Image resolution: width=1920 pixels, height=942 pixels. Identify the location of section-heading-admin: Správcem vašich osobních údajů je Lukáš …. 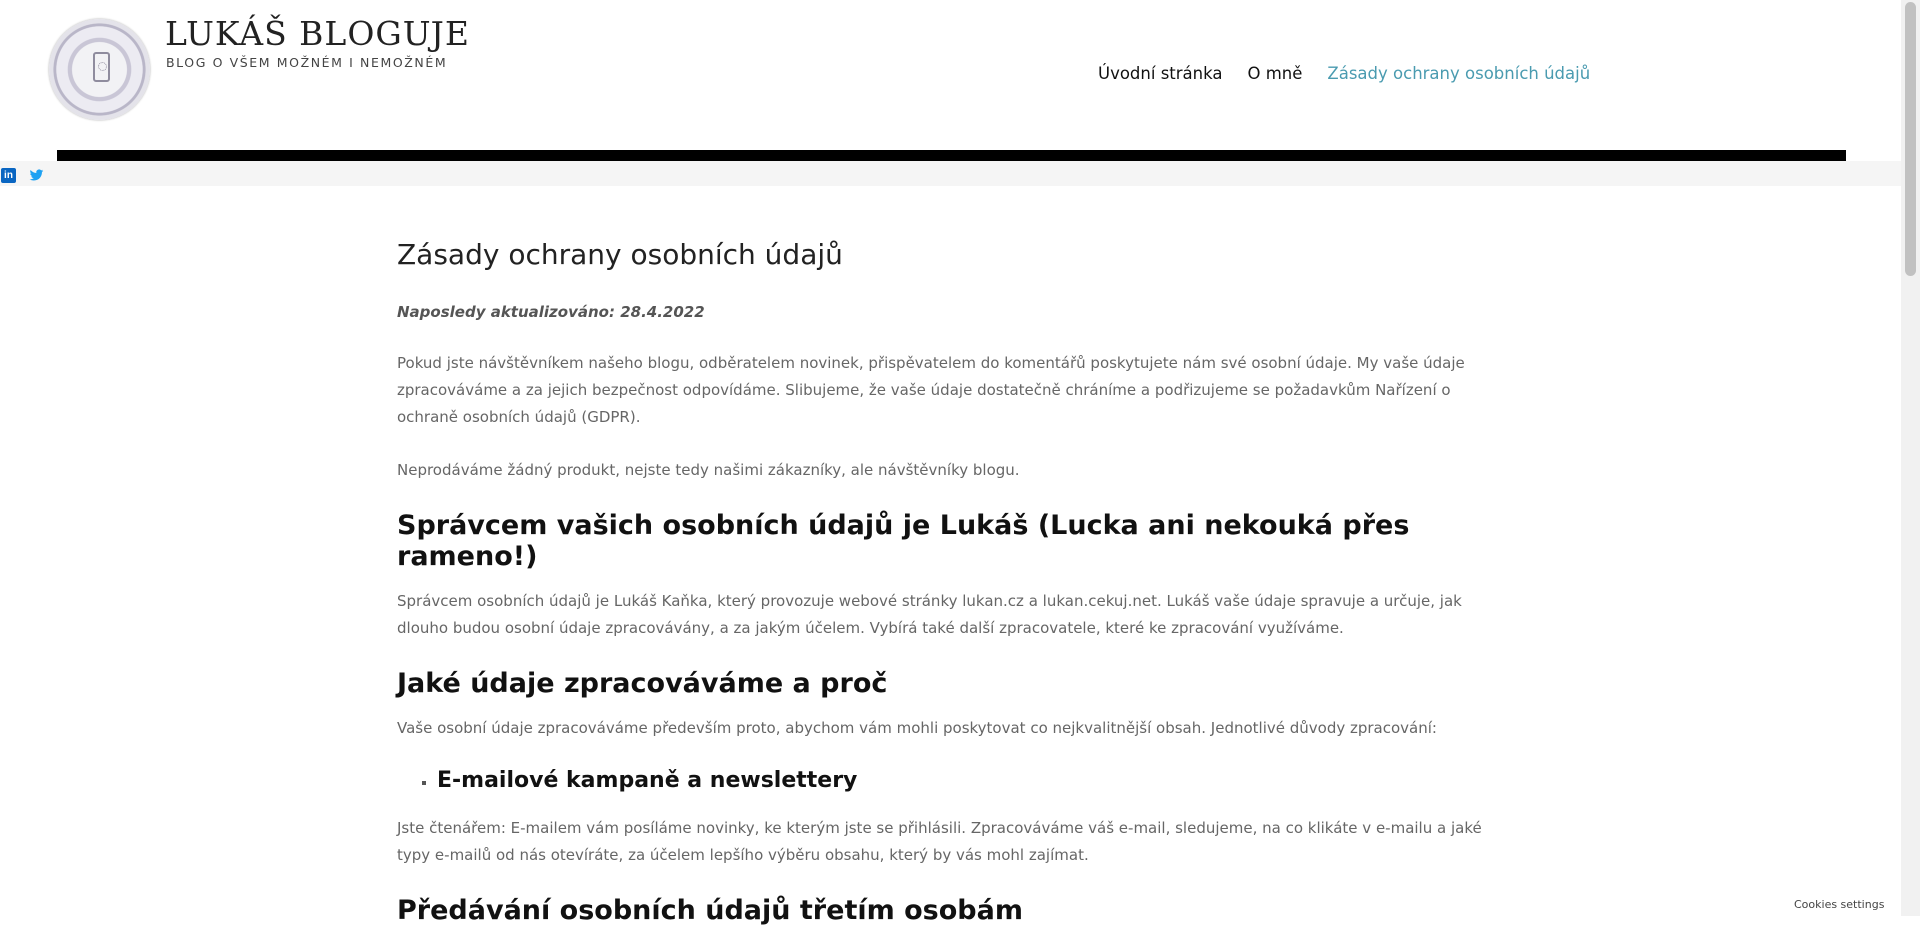
(903, 541).